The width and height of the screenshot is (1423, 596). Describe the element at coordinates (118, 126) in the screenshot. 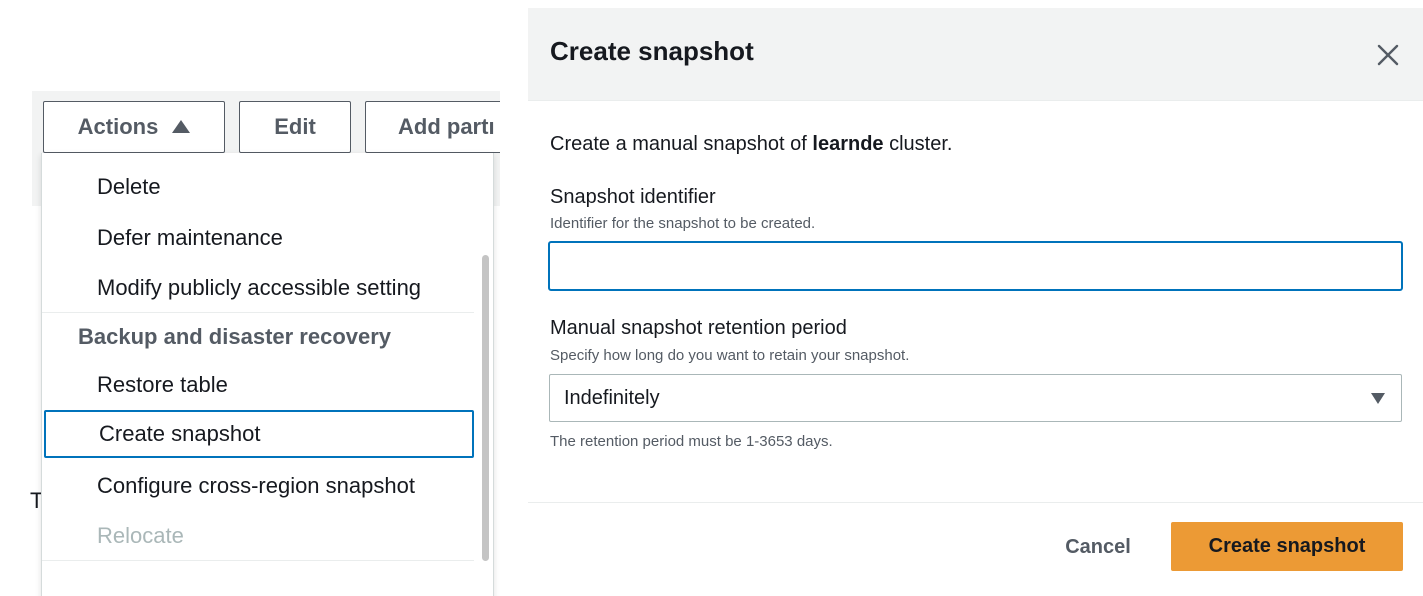

I see `actions-button-label: Actions` at that location.